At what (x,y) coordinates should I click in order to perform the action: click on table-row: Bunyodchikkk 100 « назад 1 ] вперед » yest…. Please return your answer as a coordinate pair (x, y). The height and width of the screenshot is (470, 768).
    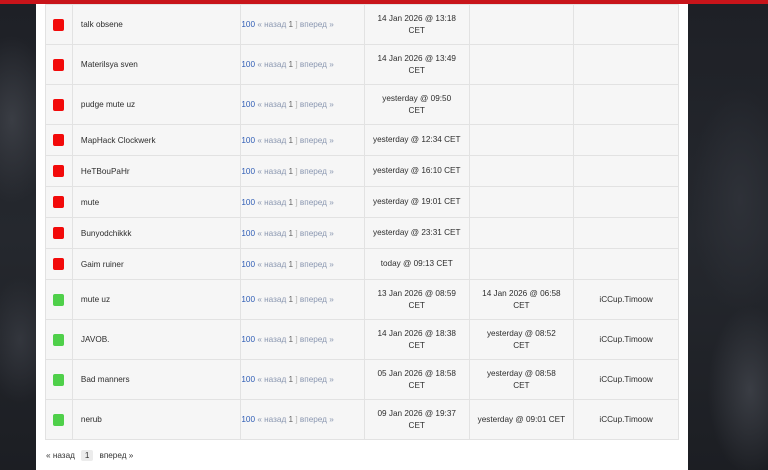
    Looking at the image, I should click on (362, 233).